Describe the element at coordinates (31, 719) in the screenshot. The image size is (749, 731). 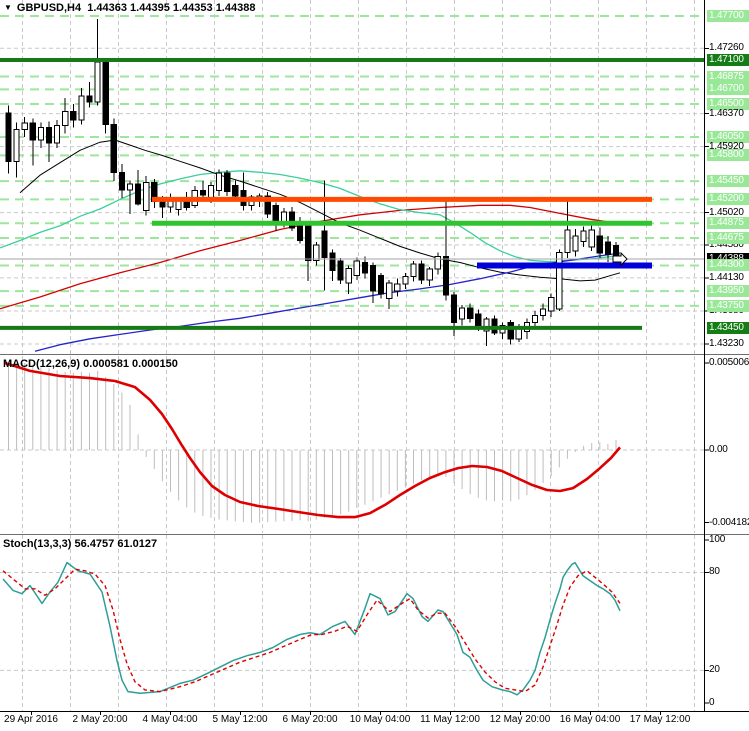
I see `time-axis-label: 29 Apr 2016` at that location.